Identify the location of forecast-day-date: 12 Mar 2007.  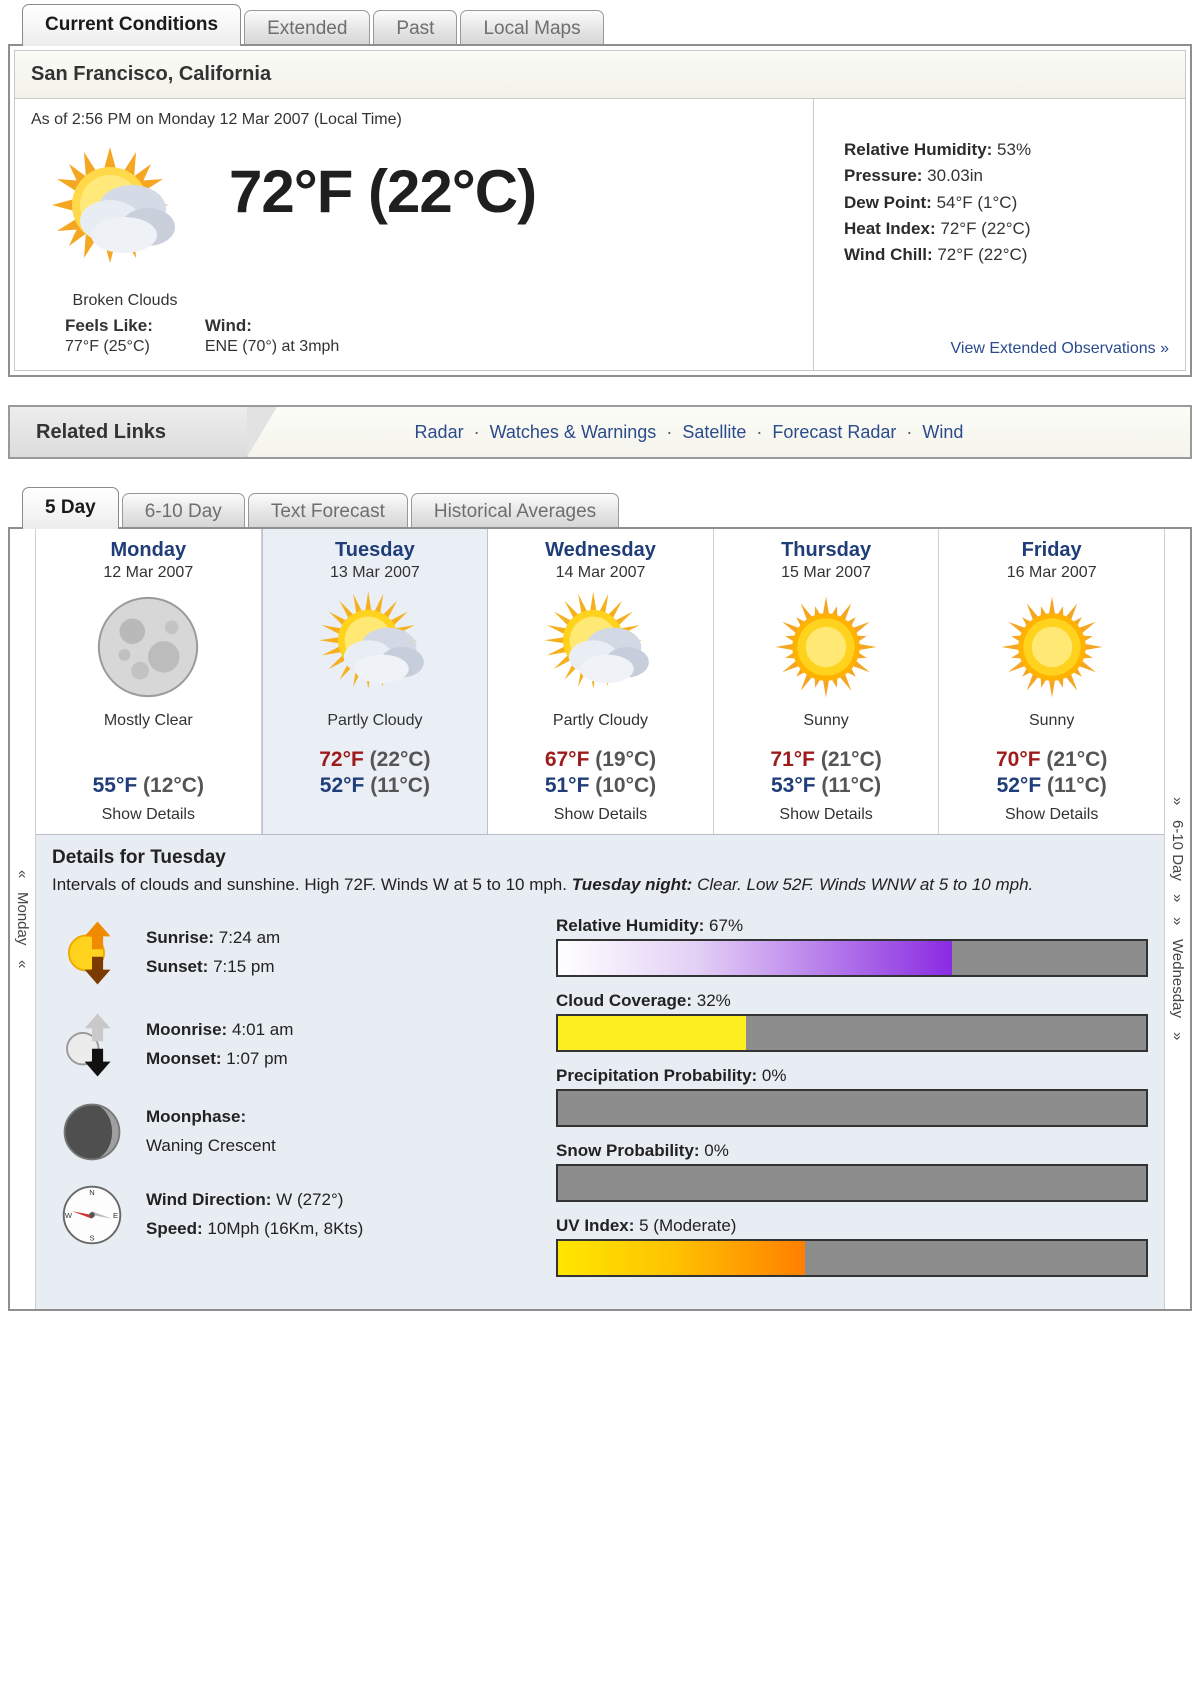
(148, 572).